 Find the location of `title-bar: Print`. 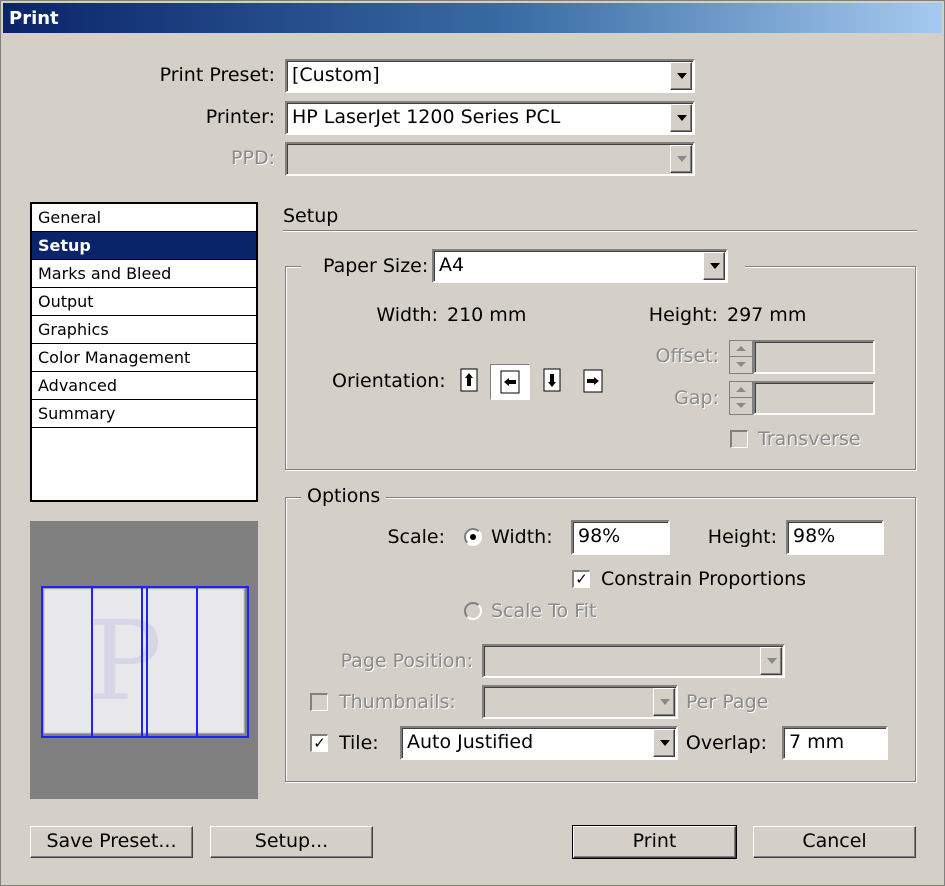

title-bar: Print is located at coordinates (472, 18).